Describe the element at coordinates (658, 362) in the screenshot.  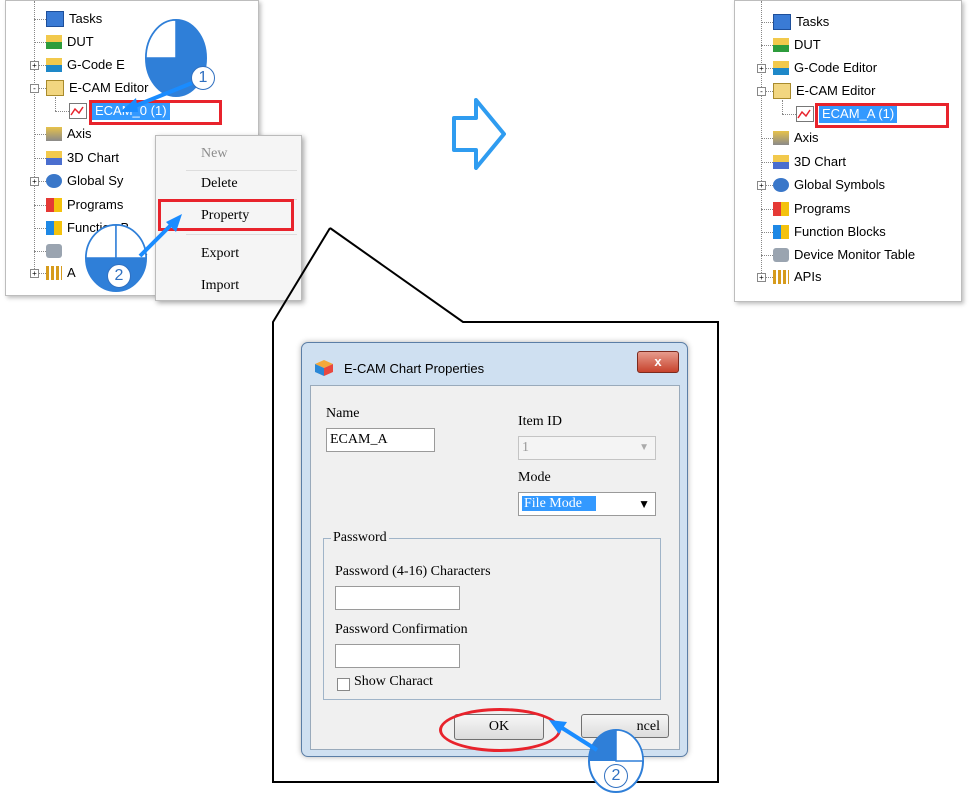
I see `close-button: x` at that location.